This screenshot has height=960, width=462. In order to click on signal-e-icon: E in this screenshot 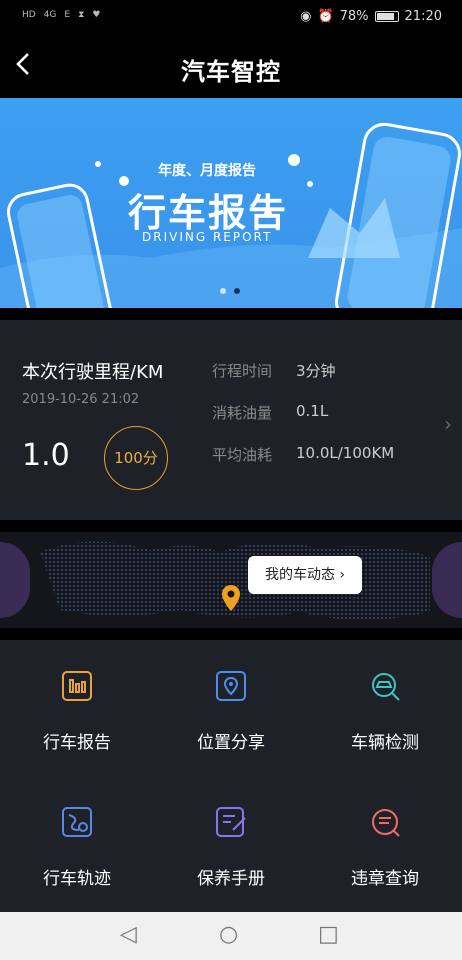, I will do `click(67, 15)`.